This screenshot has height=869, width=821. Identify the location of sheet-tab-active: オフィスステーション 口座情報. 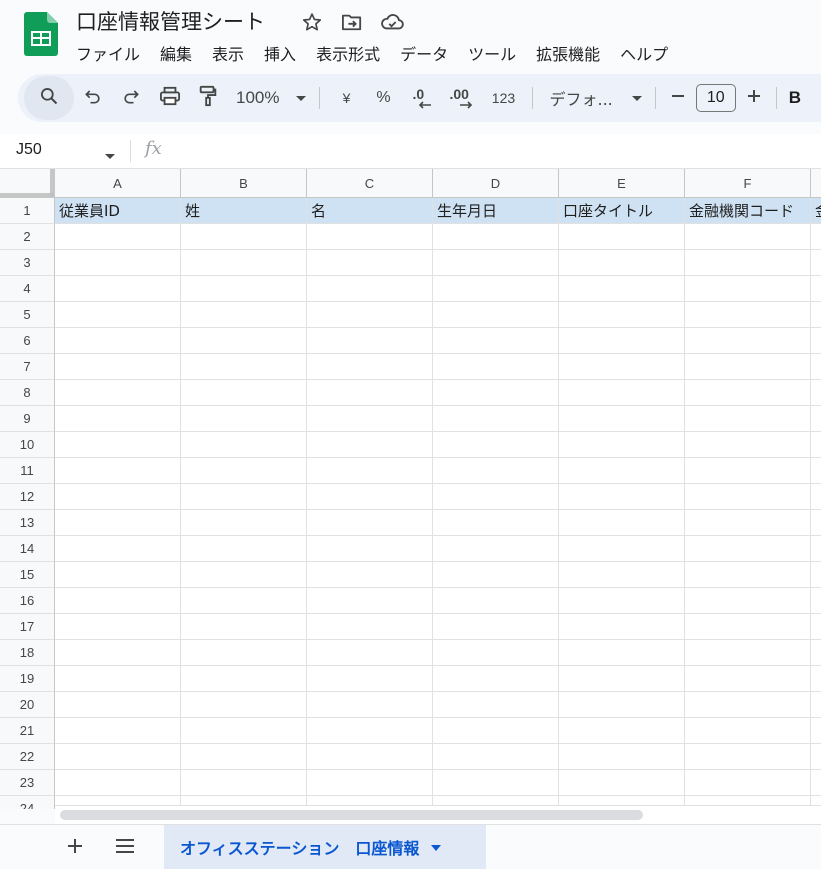
(325, 847).